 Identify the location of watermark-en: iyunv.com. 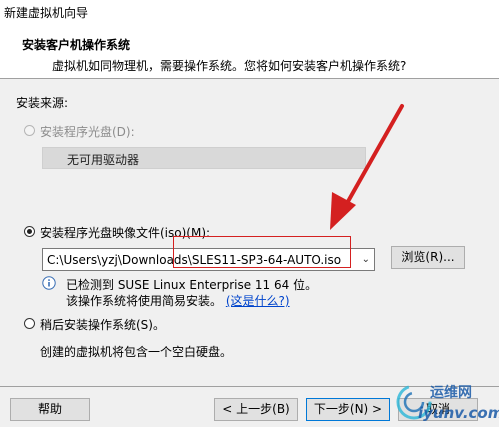
(458, 413).